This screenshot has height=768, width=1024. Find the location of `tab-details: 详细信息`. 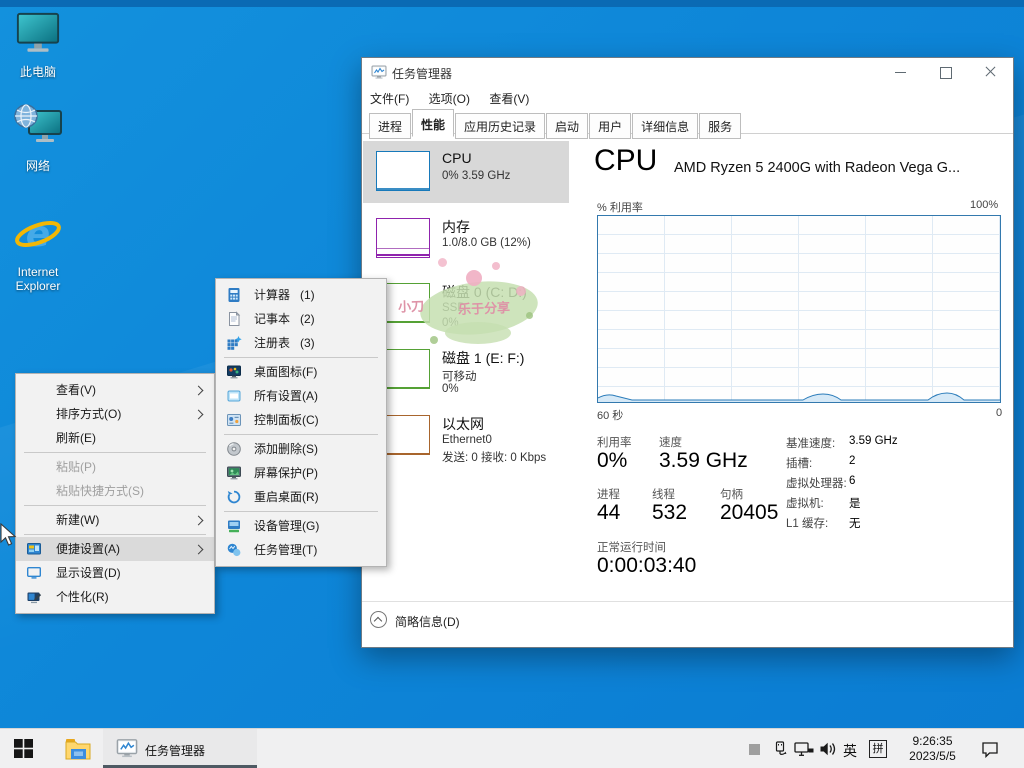

tab-details: 详细信息 is located at coordinates (665, 126).